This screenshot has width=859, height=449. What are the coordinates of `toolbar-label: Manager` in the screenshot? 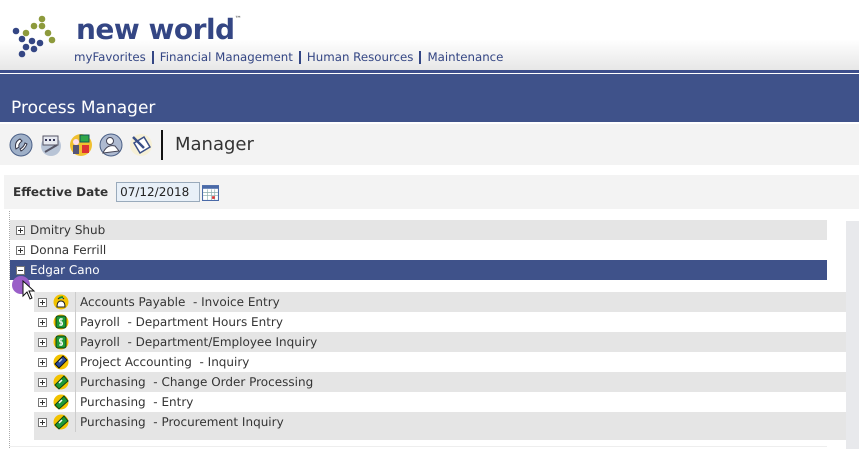 It's located at (214, 144).